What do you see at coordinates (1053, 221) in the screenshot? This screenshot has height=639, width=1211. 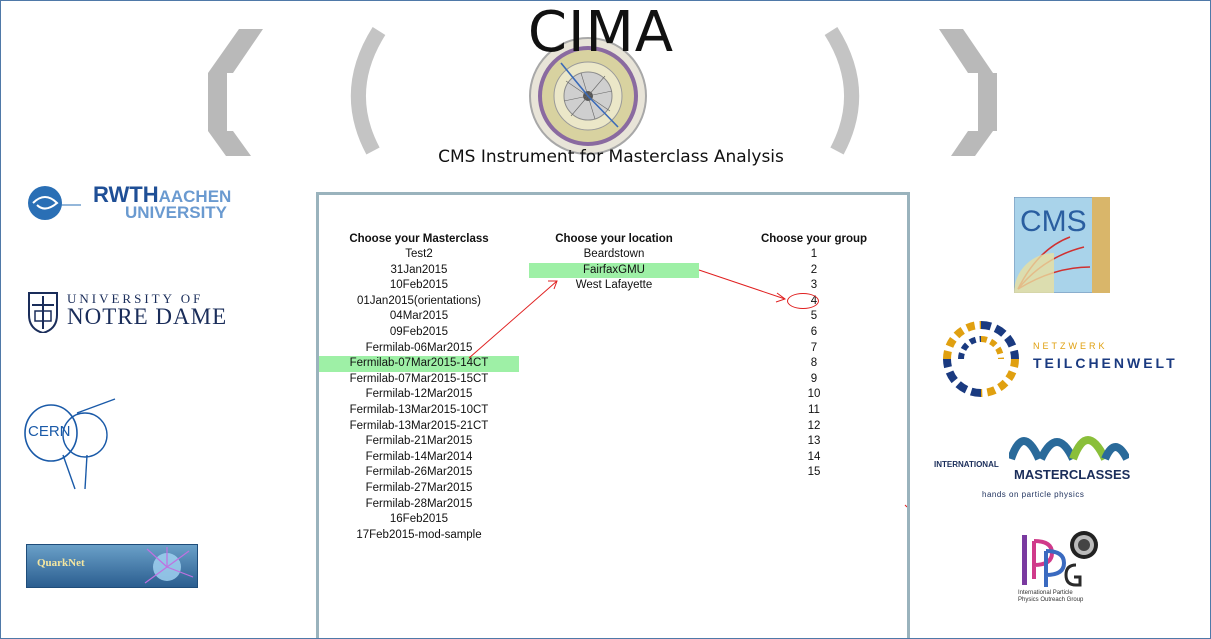 I see `cms-text: CMS` at bounding box center [1053, 221].